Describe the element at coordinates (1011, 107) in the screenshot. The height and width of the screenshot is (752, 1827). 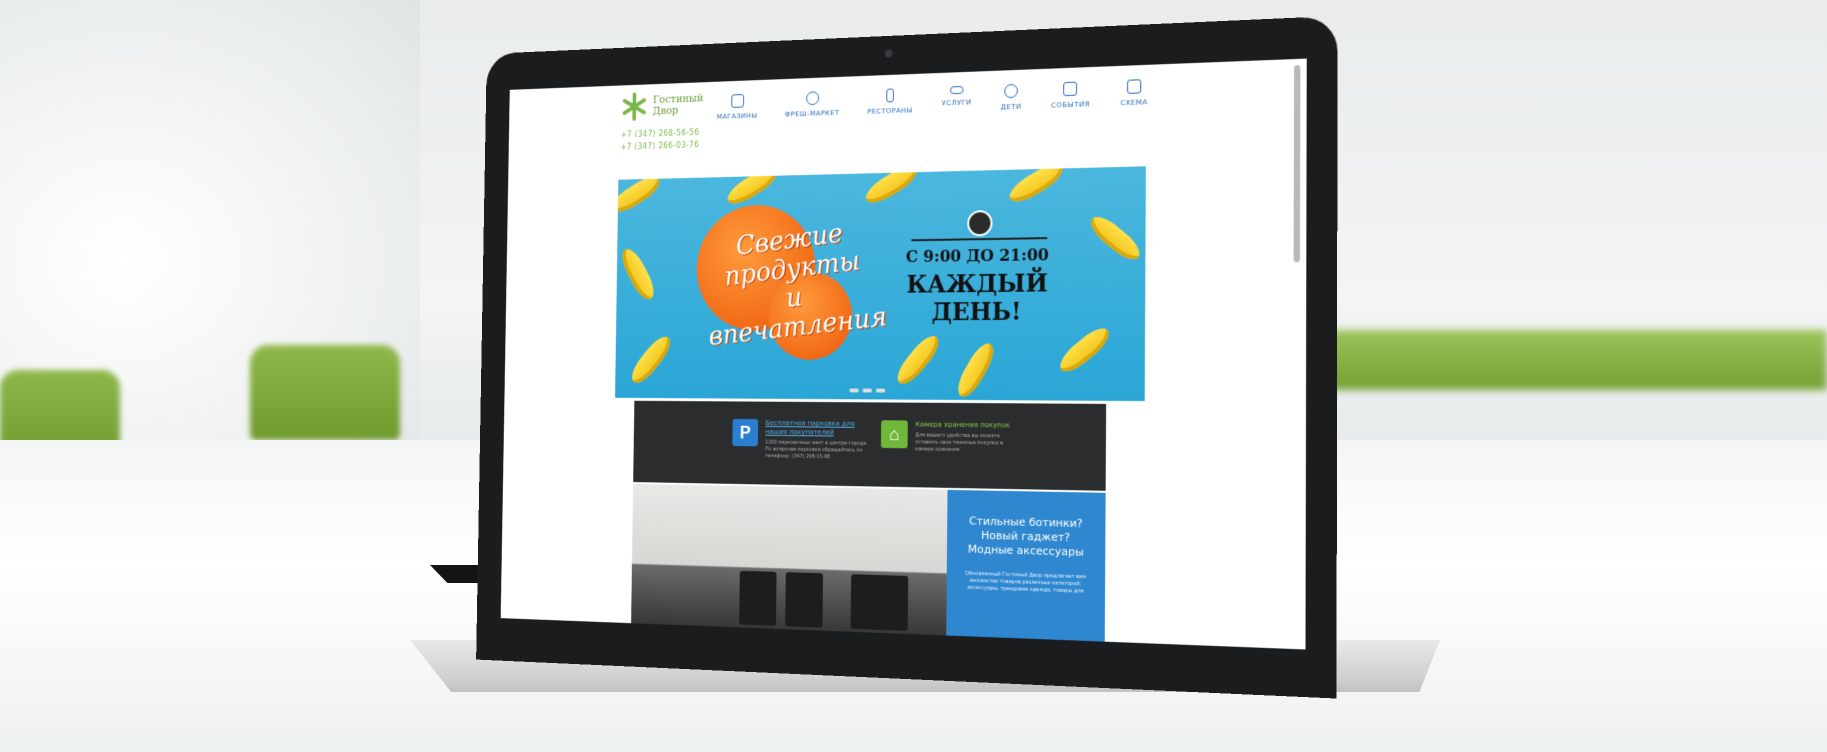
I see `nav-label: ДЕТИ` at that location.